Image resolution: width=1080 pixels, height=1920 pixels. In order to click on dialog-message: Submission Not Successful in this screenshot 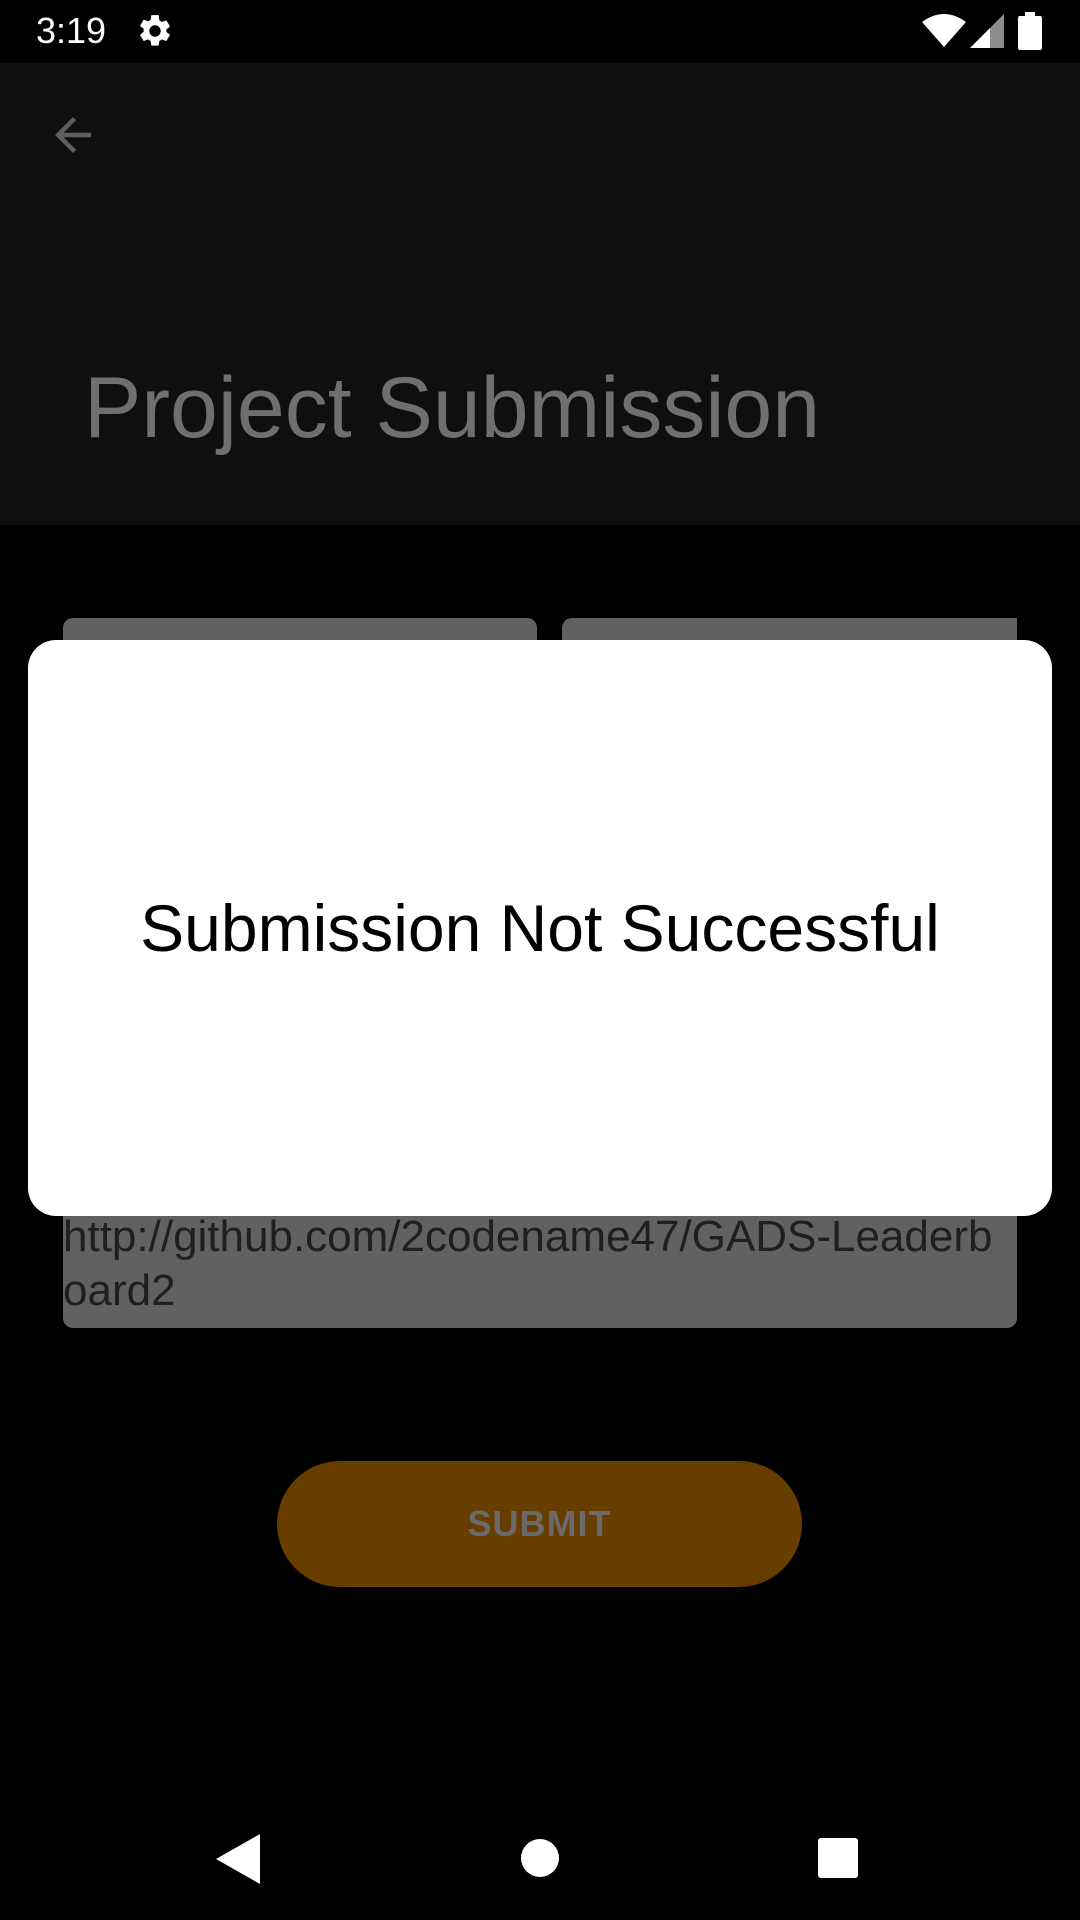, I will do `click(540, 928)`.